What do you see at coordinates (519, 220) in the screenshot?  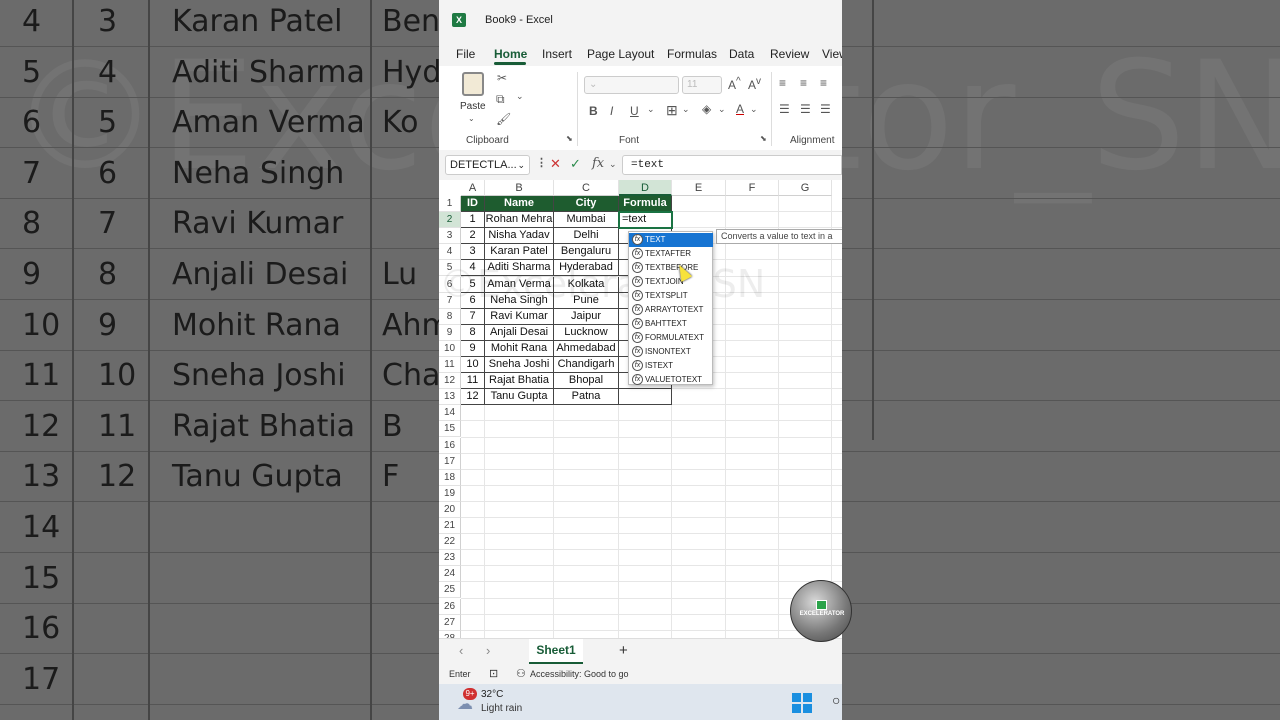 I see `table-cell: Rohan Mehra` at bounding box center [519, 220].